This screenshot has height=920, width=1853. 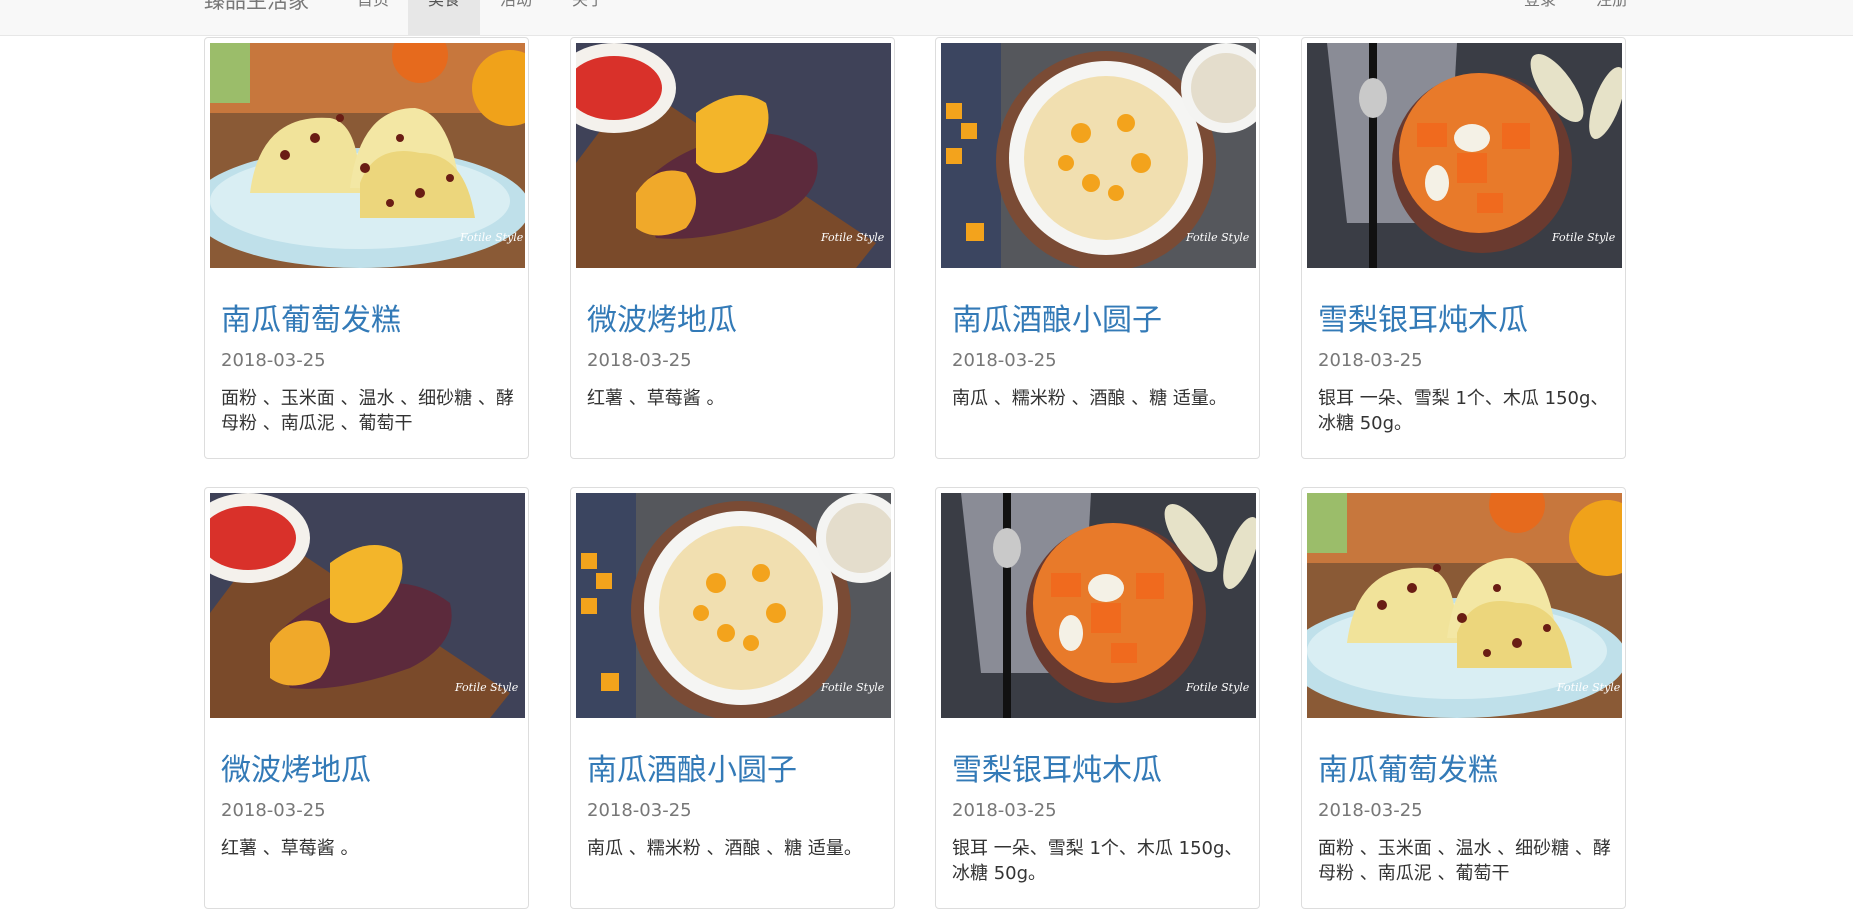 I want to click on brand-logo: 臻品生活家, so click(x=256, y=7).